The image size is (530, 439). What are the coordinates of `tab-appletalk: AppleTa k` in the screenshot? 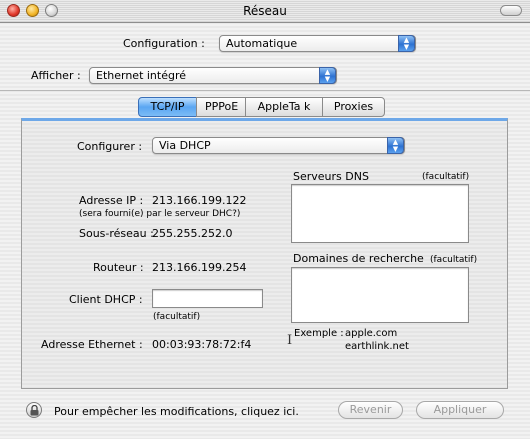 It's located at (284, 107).